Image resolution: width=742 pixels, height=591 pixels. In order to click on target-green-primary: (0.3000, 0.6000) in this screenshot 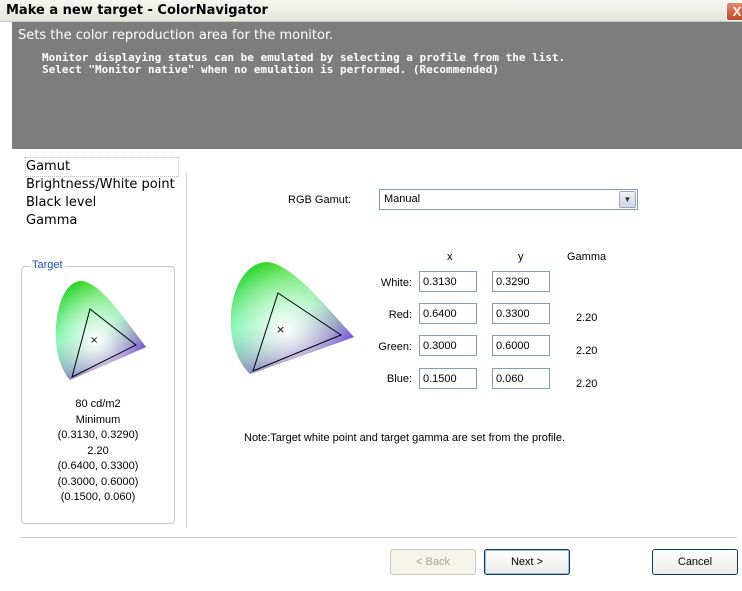, I will do `click(98, 481)`.